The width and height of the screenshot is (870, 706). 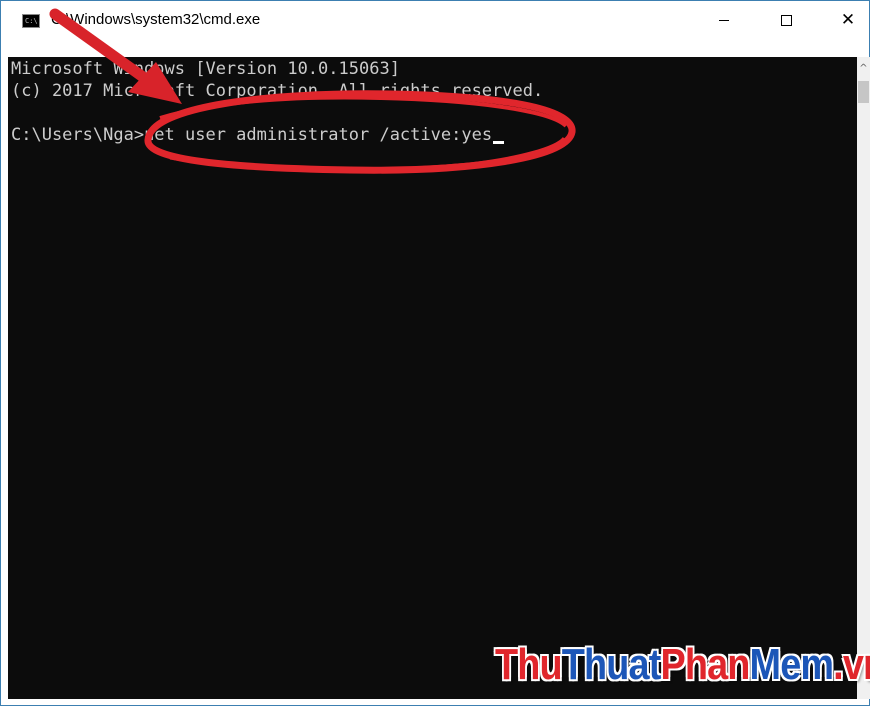 What do you see at coordinates (318, 135) in the screenshot?
I see `console-command: net user administrator /active:yes` at bounding box center [318, 135].